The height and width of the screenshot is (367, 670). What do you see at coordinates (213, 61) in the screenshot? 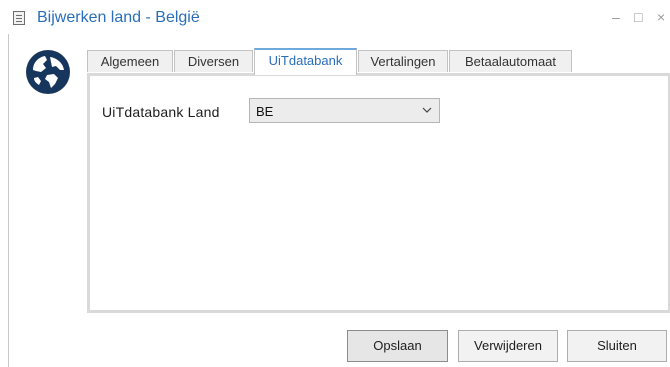
I see `tab-diversen: Diversen` at bounding box center [213, 61].